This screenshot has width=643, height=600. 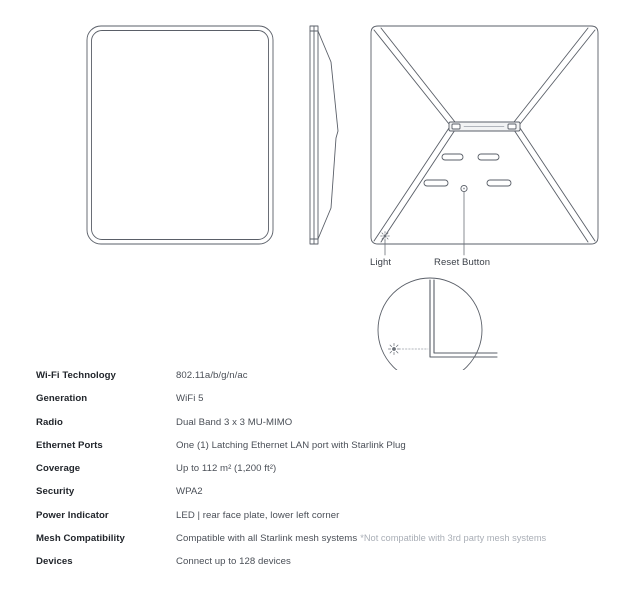 What do you see at coordinates (321, 497) in the screenshot?
I see `table-row: Security WPA2` at bounding box center [321, 497].